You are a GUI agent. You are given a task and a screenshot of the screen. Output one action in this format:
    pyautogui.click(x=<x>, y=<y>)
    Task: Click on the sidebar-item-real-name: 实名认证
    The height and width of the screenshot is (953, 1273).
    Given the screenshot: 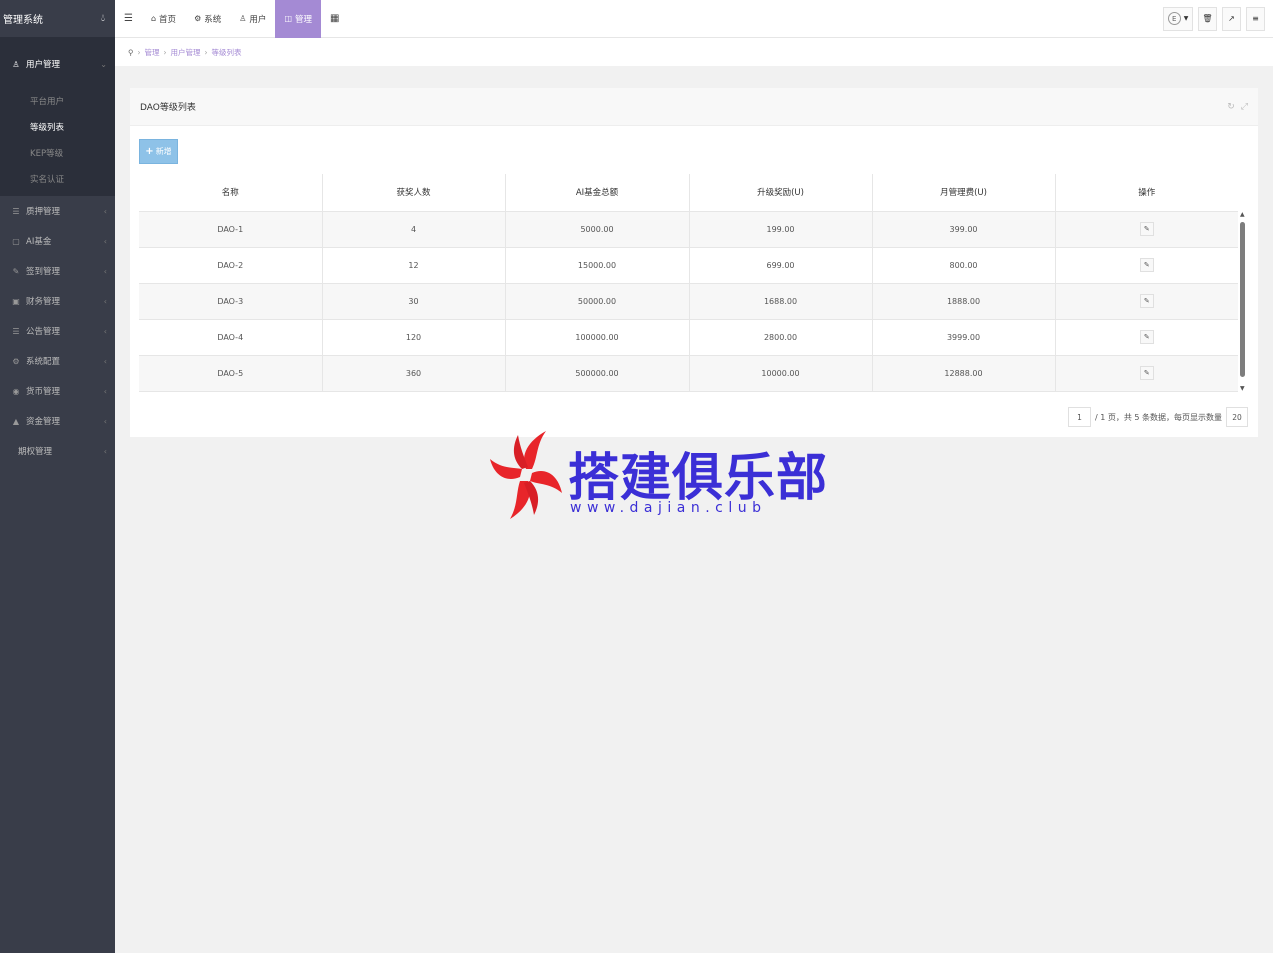 What is the action you would take?
    pyautogui.click(x=57, y=179)
    